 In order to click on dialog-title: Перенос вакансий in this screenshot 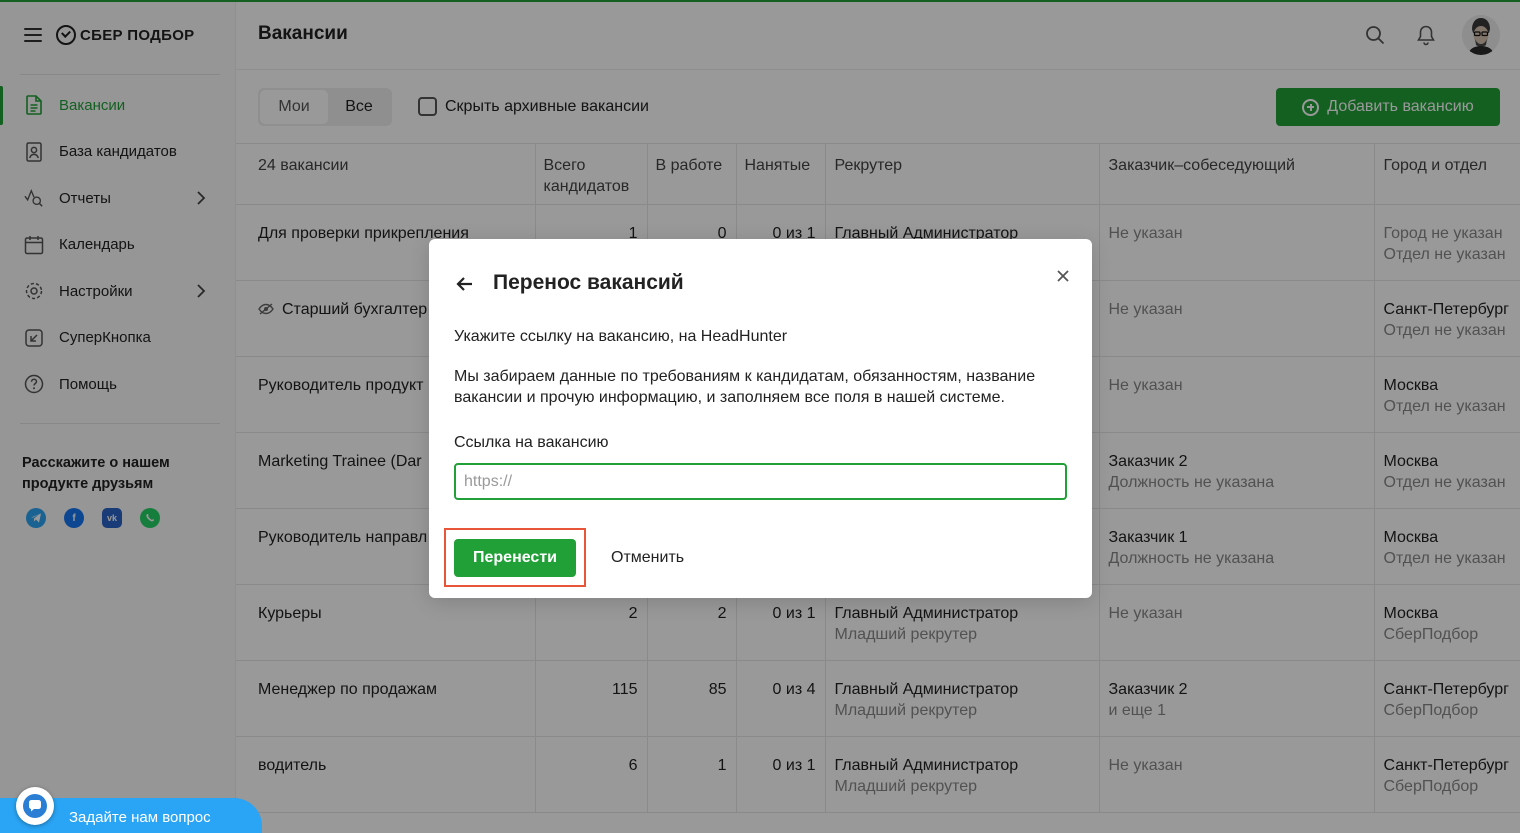, I will do `click(588, 282)`.